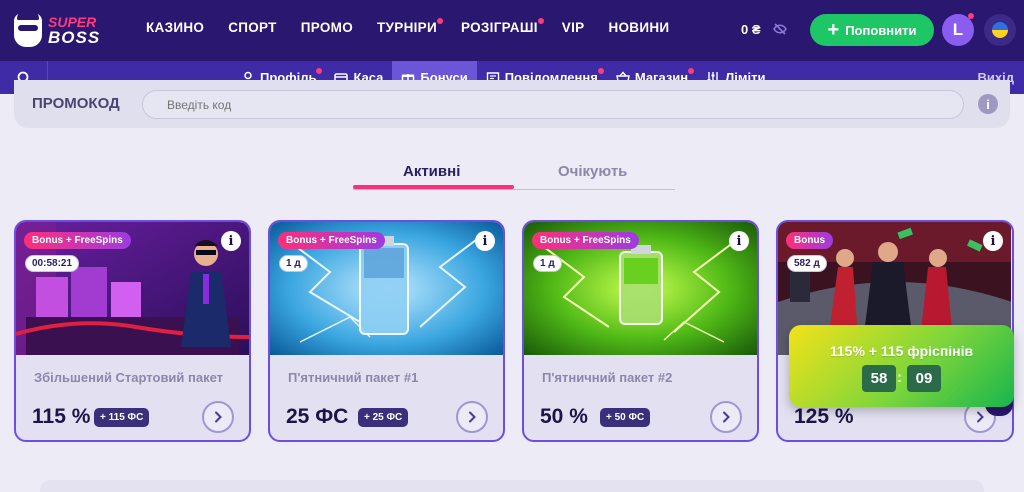  I want to click on freespins-badge: + 25 ФС, so click(383, 417).